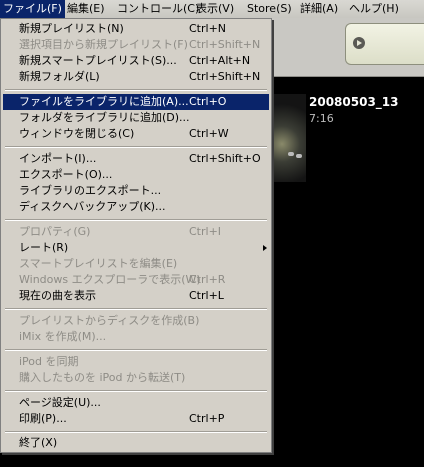 The height and width of the screenshot is (467, 424). I want to click on menu-item-label: Windows エクスプローラで表示(W), so click(110, 279).